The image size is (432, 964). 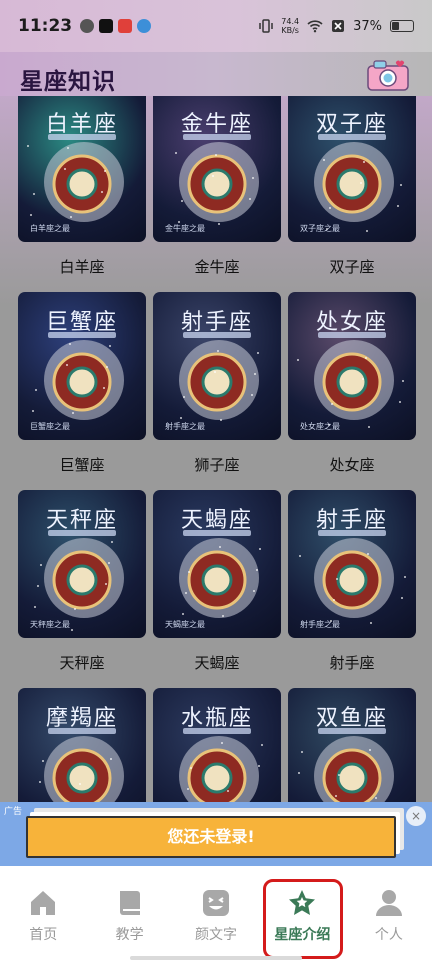 What do you see at coordinates (290, 30) in the screenshot?
I see `net-speed-unit: KB/s` at bounding box center [290, 30].